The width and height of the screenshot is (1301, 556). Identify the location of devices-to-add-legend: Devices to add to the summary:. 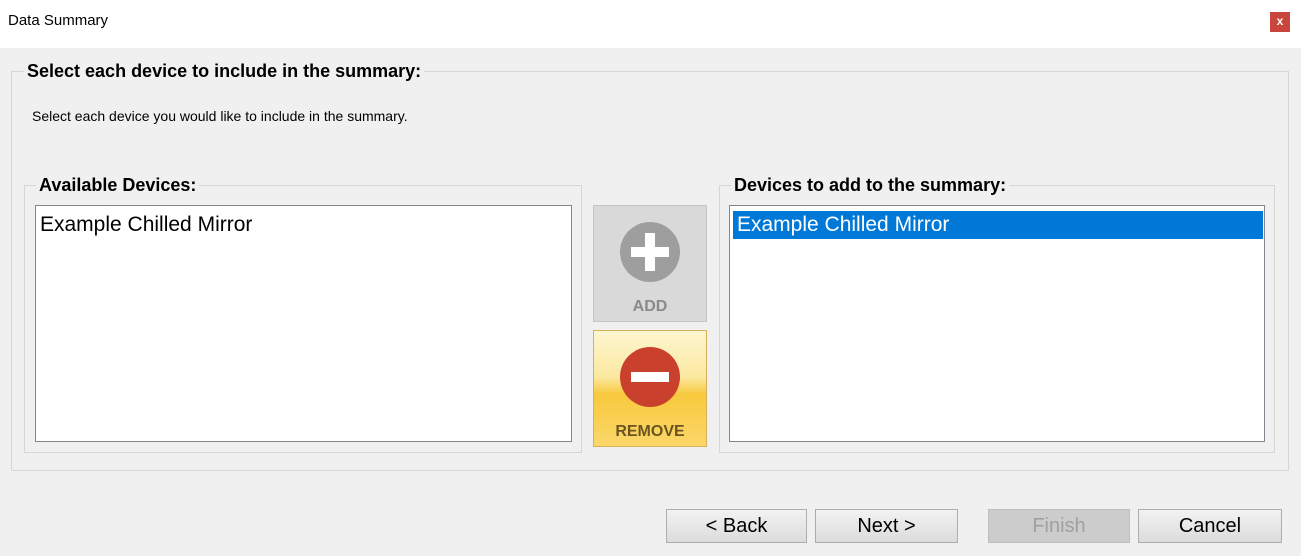
(870, 185).